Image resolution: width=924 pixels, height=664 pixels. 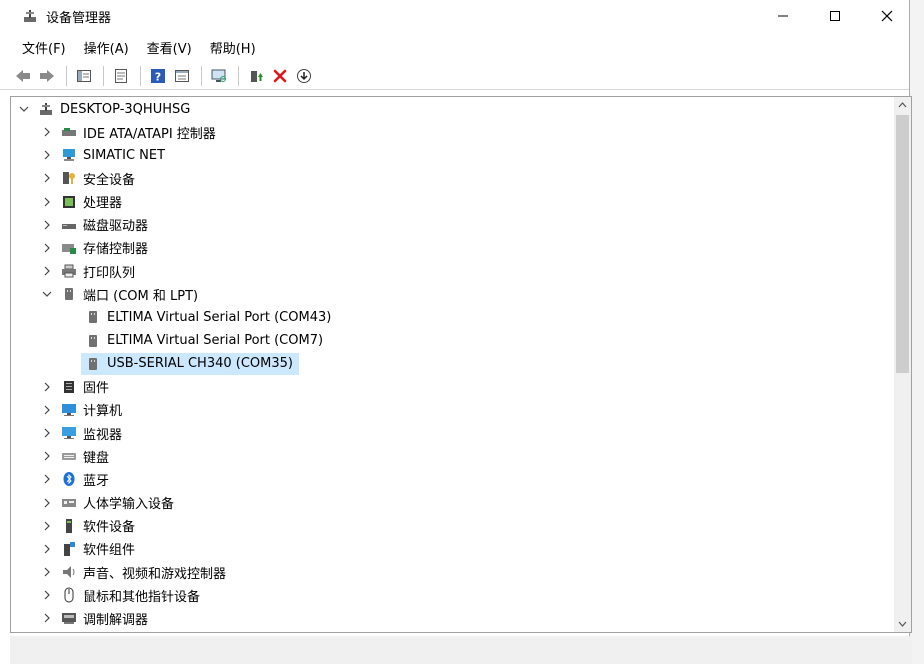 What do you see at coordinates (887, 16) in the screenshot?
I see `close-button` at bounding box center [887, 16].